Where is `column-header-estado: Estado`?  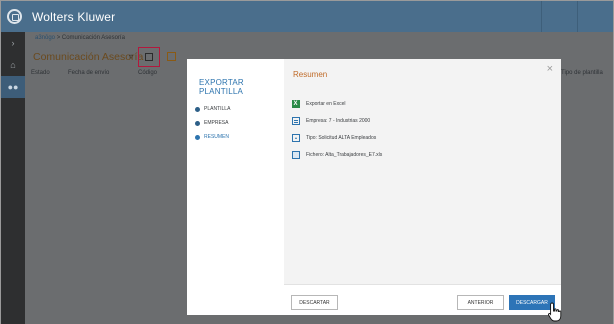
column-header-estado: Estado is located at coordinates (40, 73).